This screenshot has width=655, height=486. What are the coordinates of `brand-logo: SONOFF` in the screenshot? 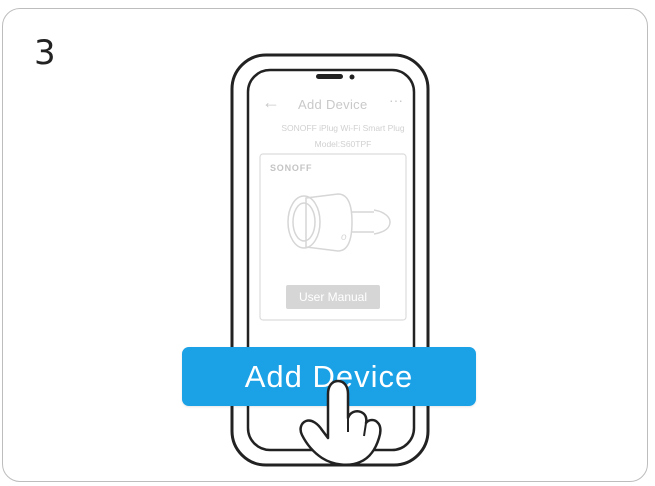 It's located at (291, 168).